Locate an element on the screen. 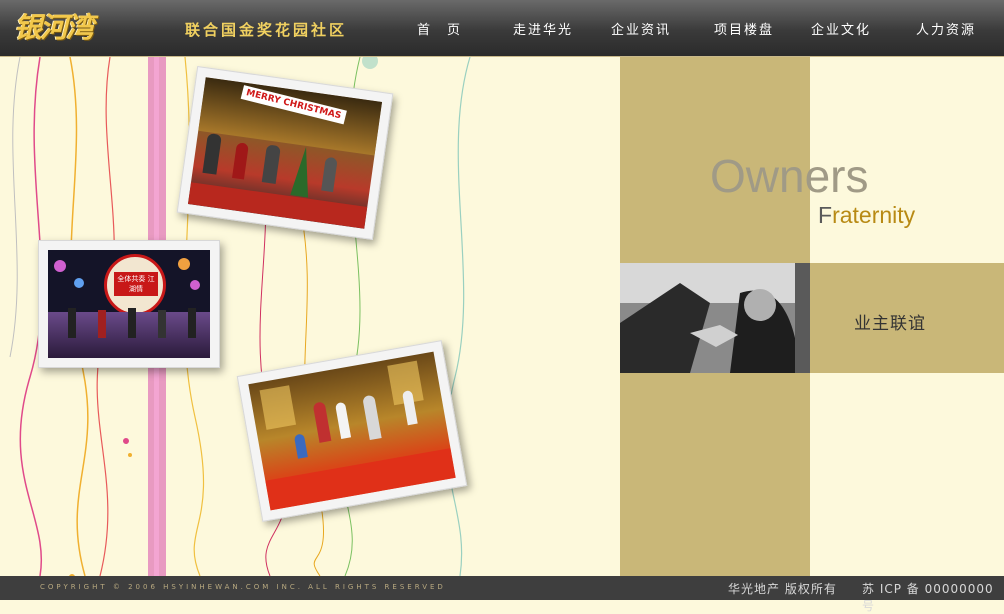  stage-banner: 全体共奏 江湖情 is located at coordinates (136, 284).